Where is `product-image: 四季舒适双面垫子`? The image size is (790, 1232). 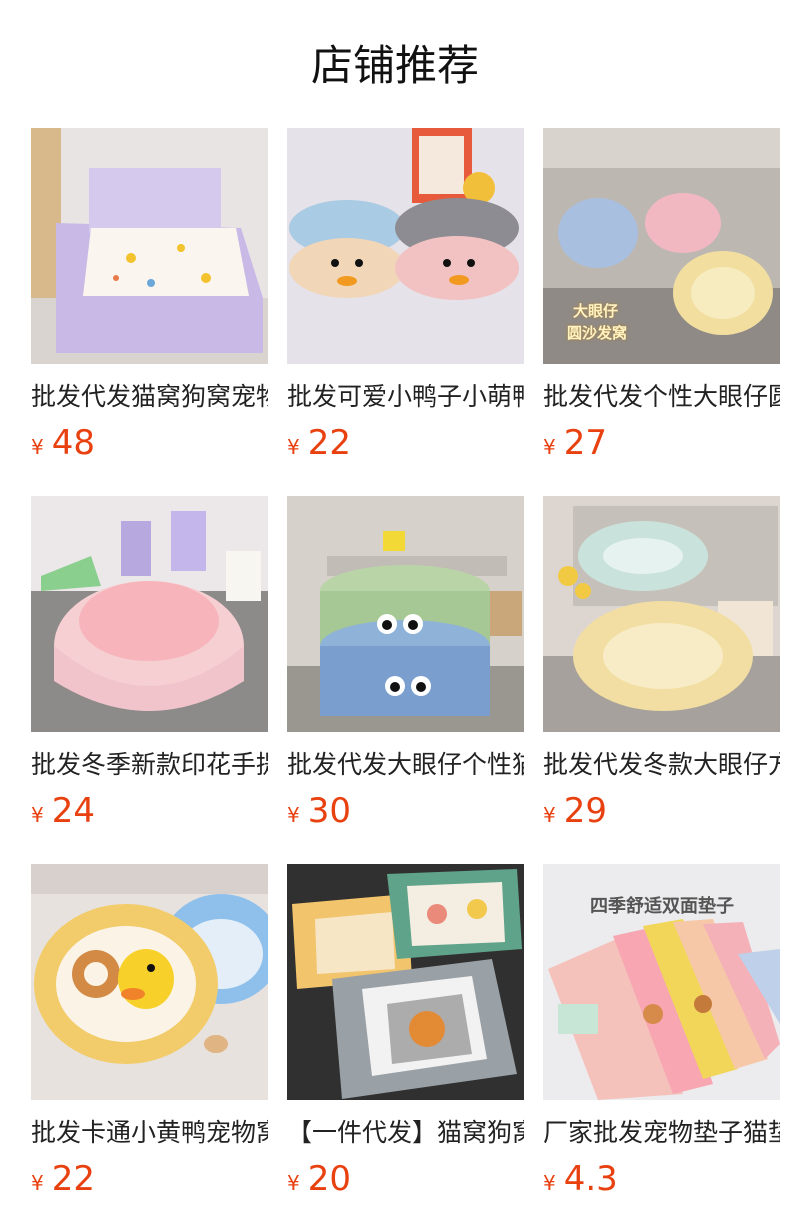
product-image: 四季舒适双面垫子 is located at coordinates (661, 982).